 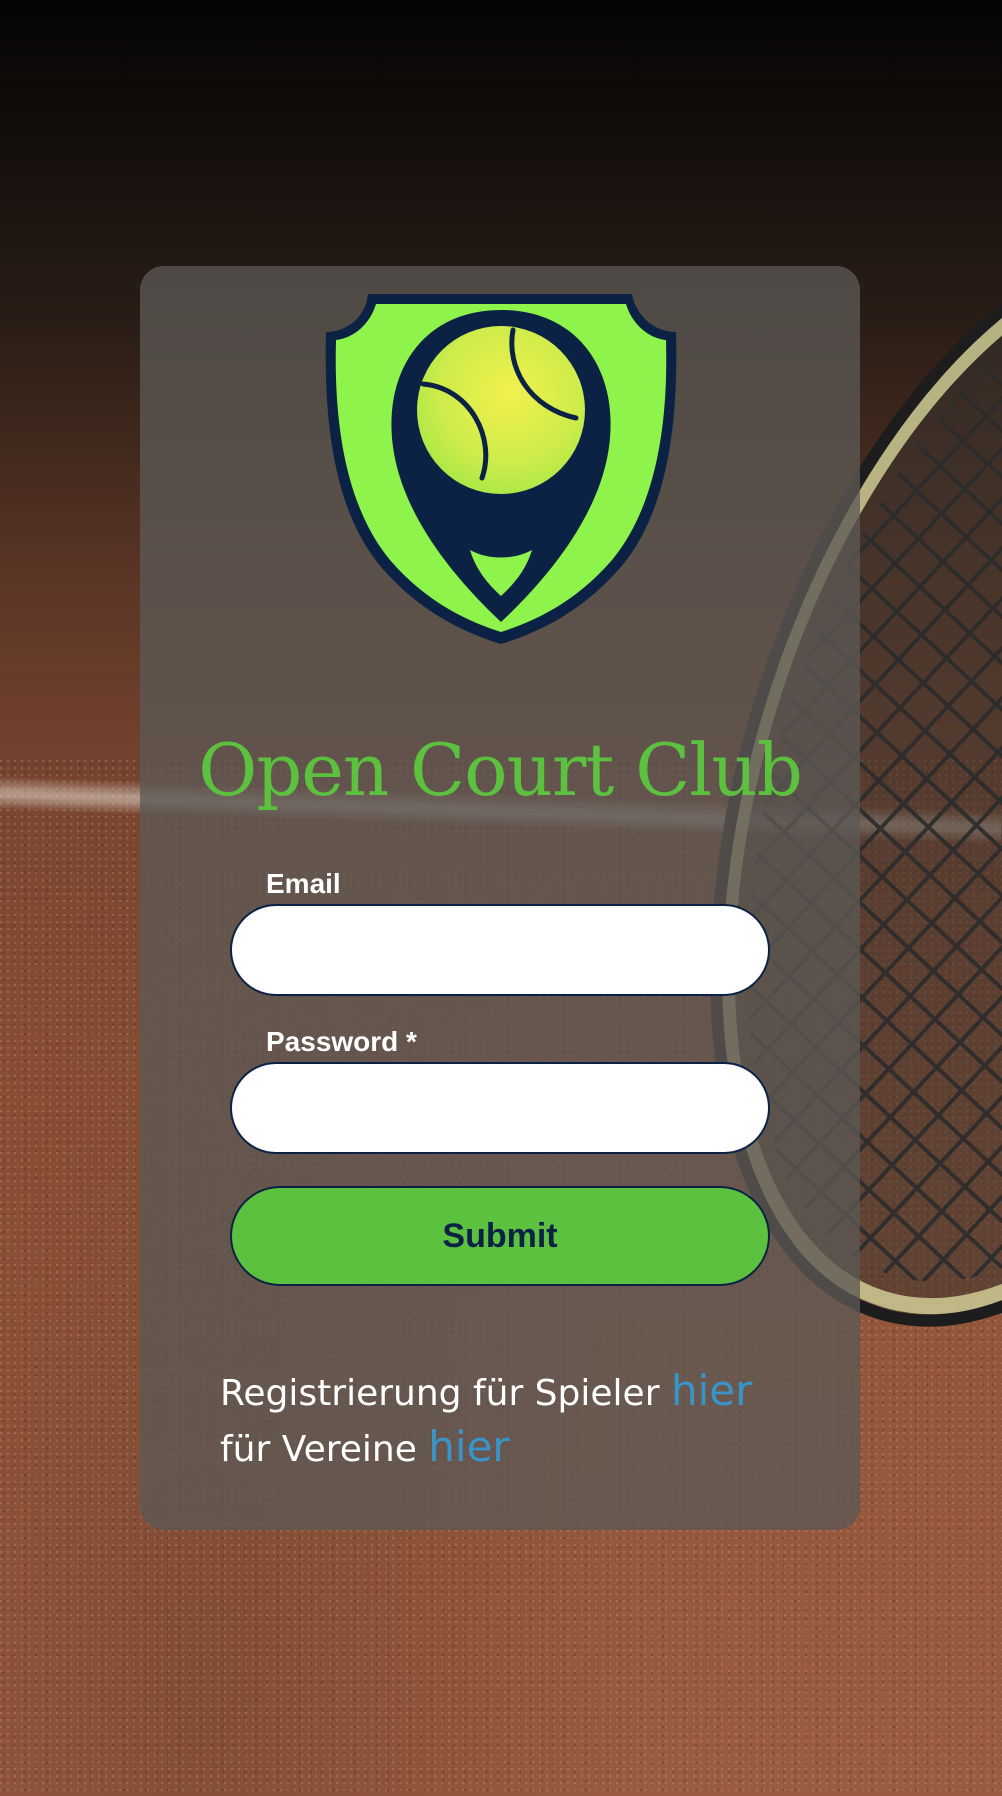 What do you see at coordinates (501, 469) in the screenshot?
I see `shield-logo-icon` at bounding box center [501, 469].